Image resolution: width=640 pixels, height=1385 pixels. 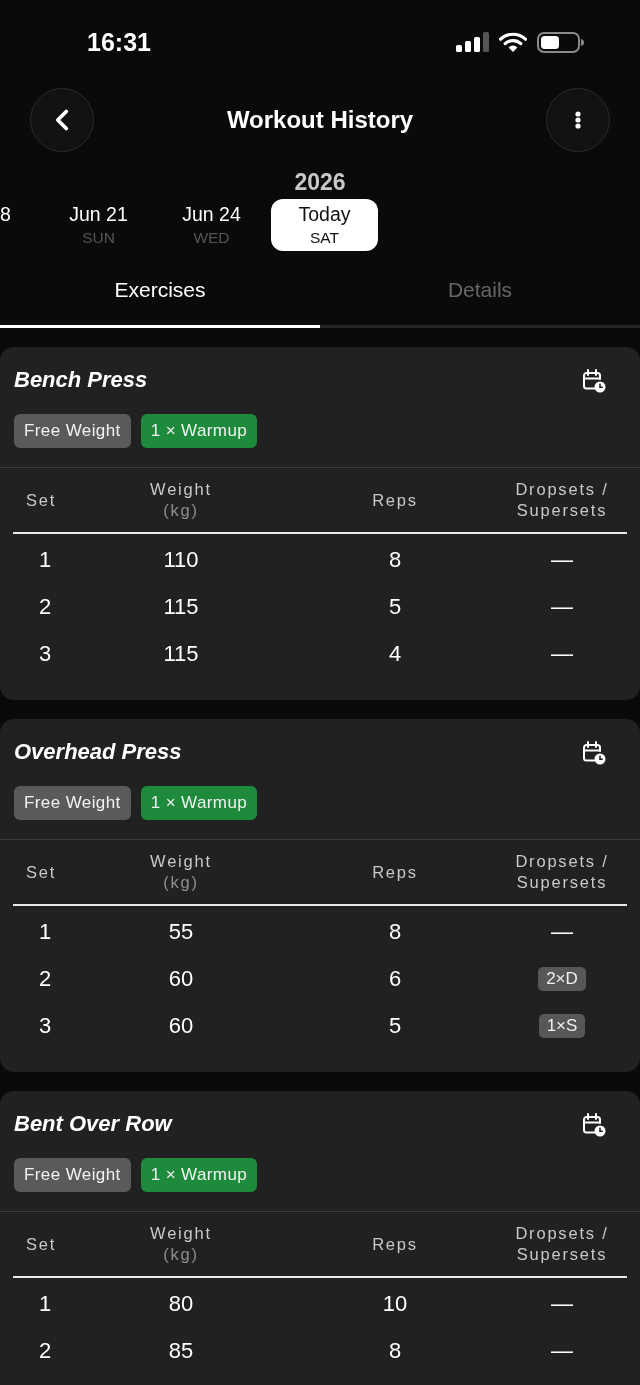 What do you see at coordinates (472, 42) in the screenshot?
I see `cellular-signal-icon` at bounding box center [472, 42].